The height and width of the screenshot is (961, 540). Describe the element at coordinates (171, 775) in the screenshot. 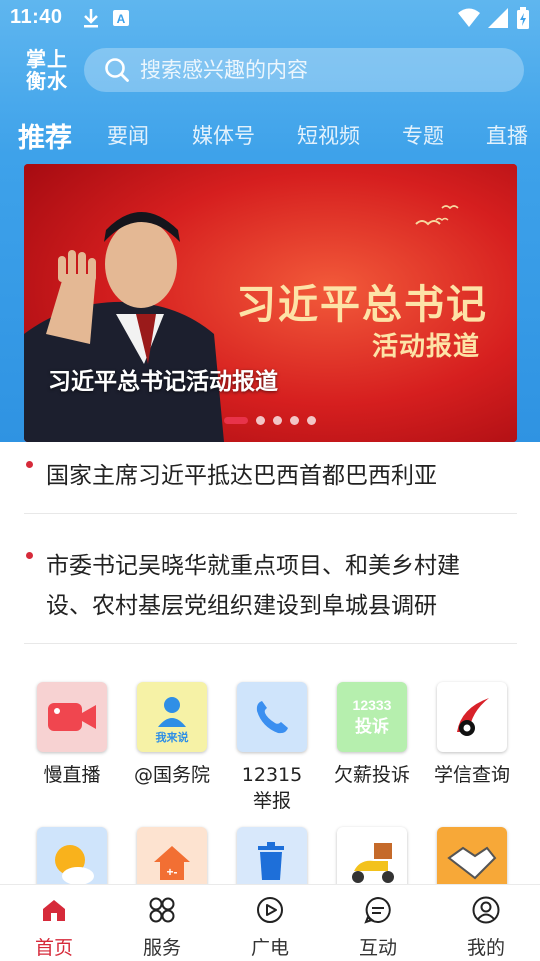

I see `service-label: @国务院` at that location.